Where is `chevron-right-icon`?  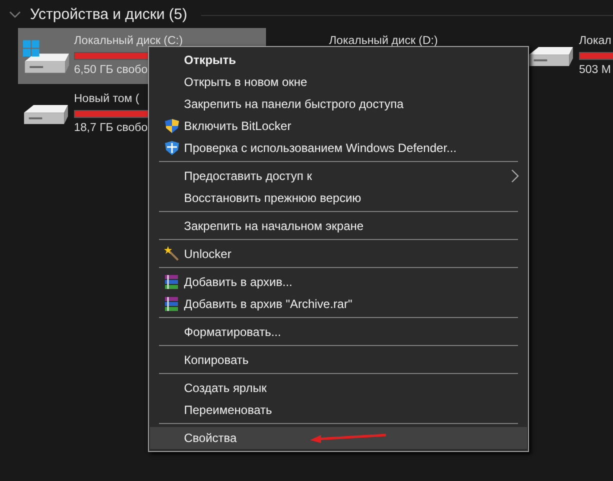
chevron-right-icon is located at coordinates (515, 176).